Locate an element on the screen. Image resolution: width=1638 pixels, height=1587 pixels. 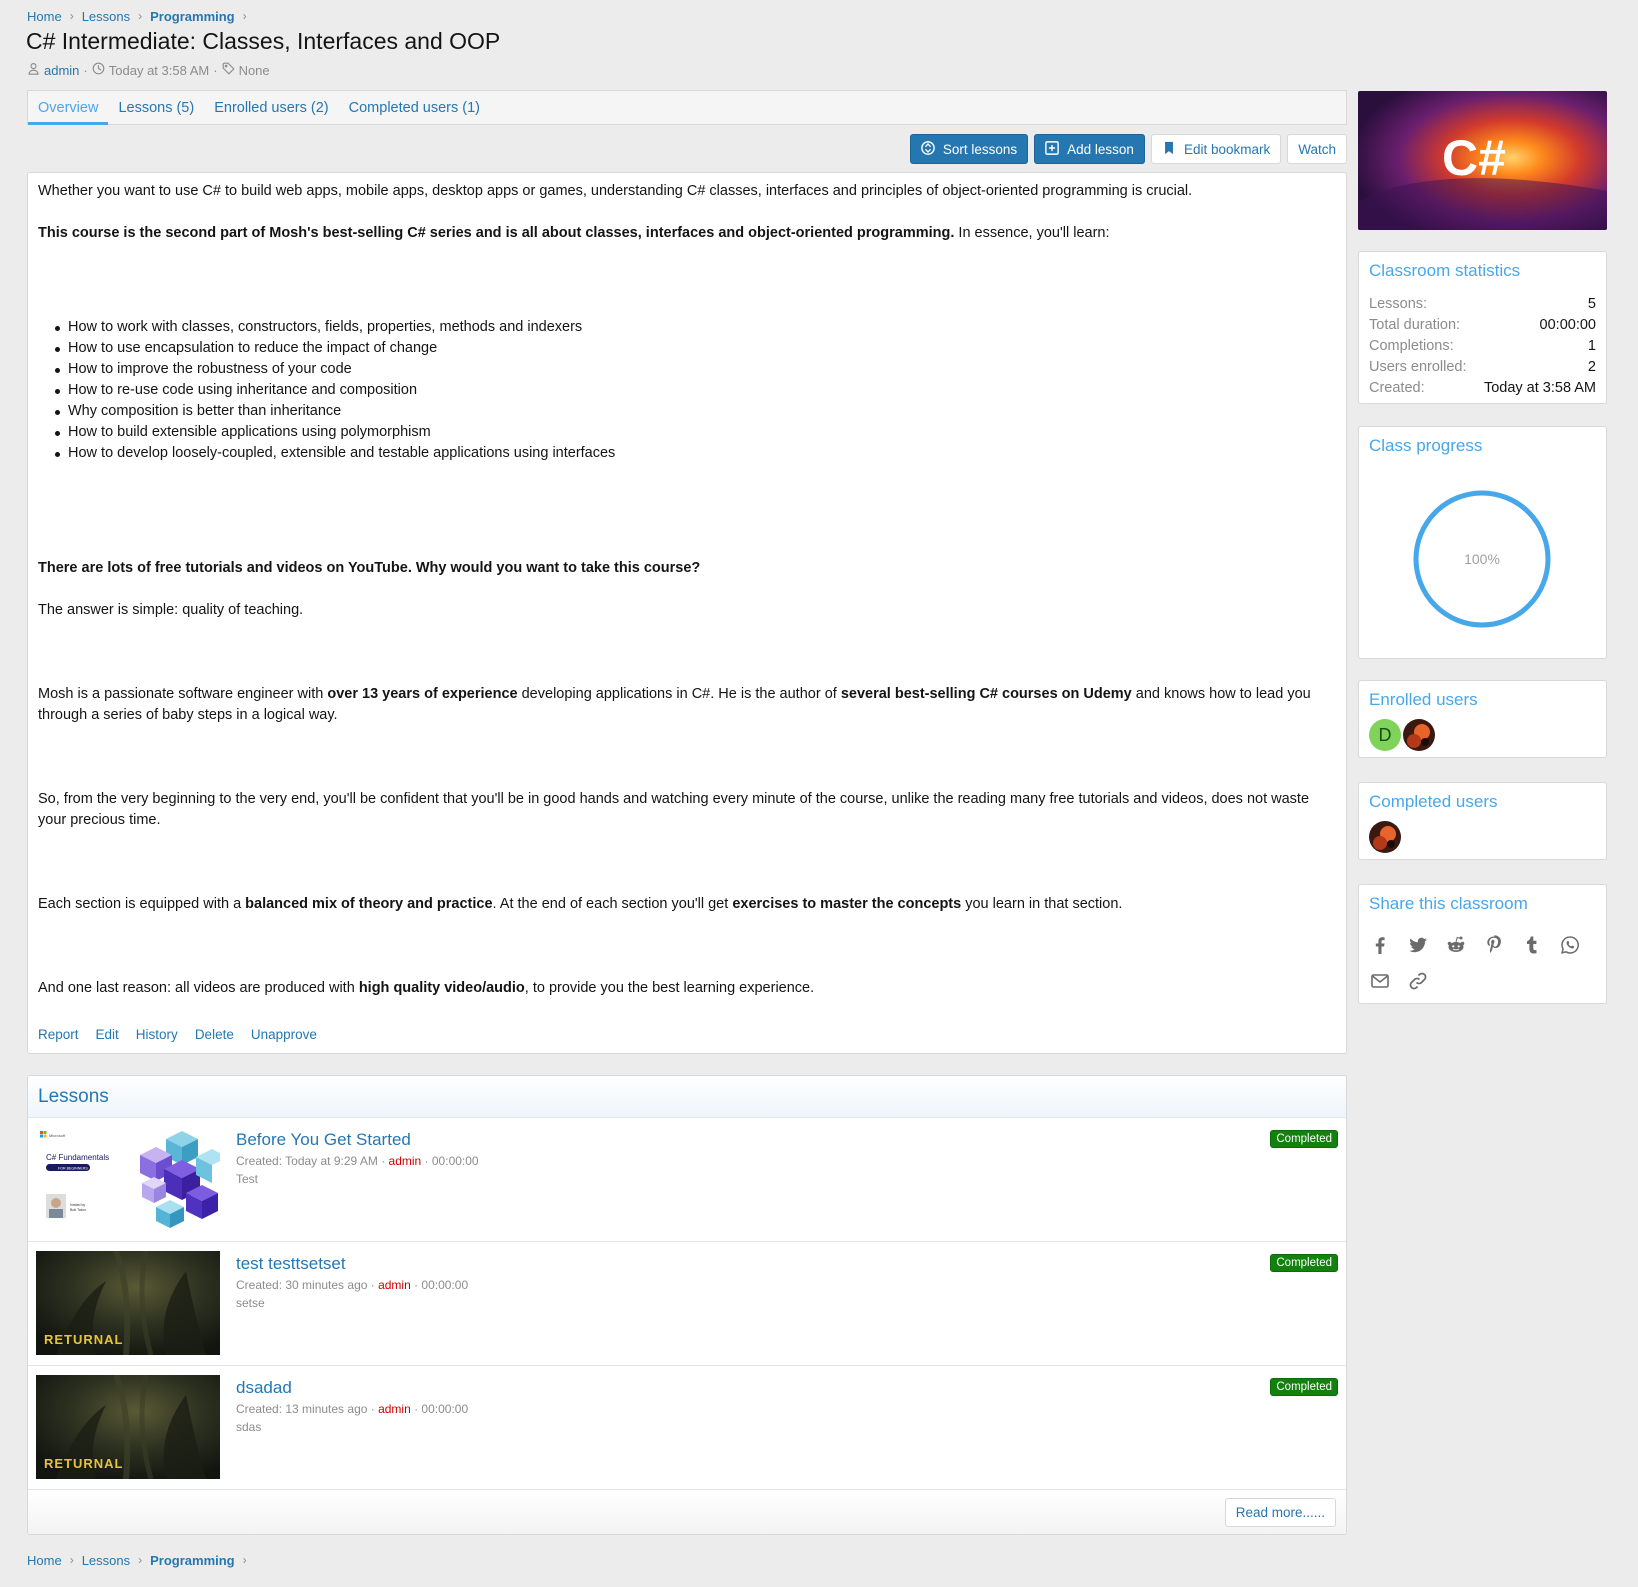
tab-overview: Overview is located at coordinates (68, 108).